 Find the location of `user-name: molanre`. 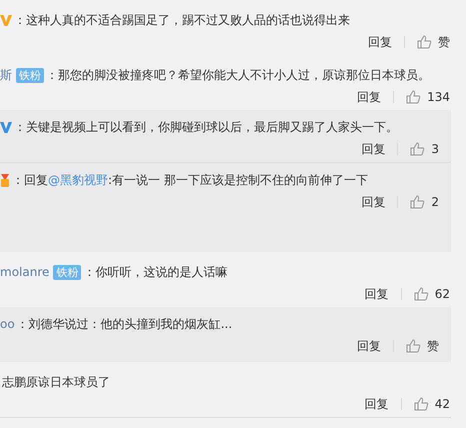

user-name: molanre is located at coordinates (25, 272).